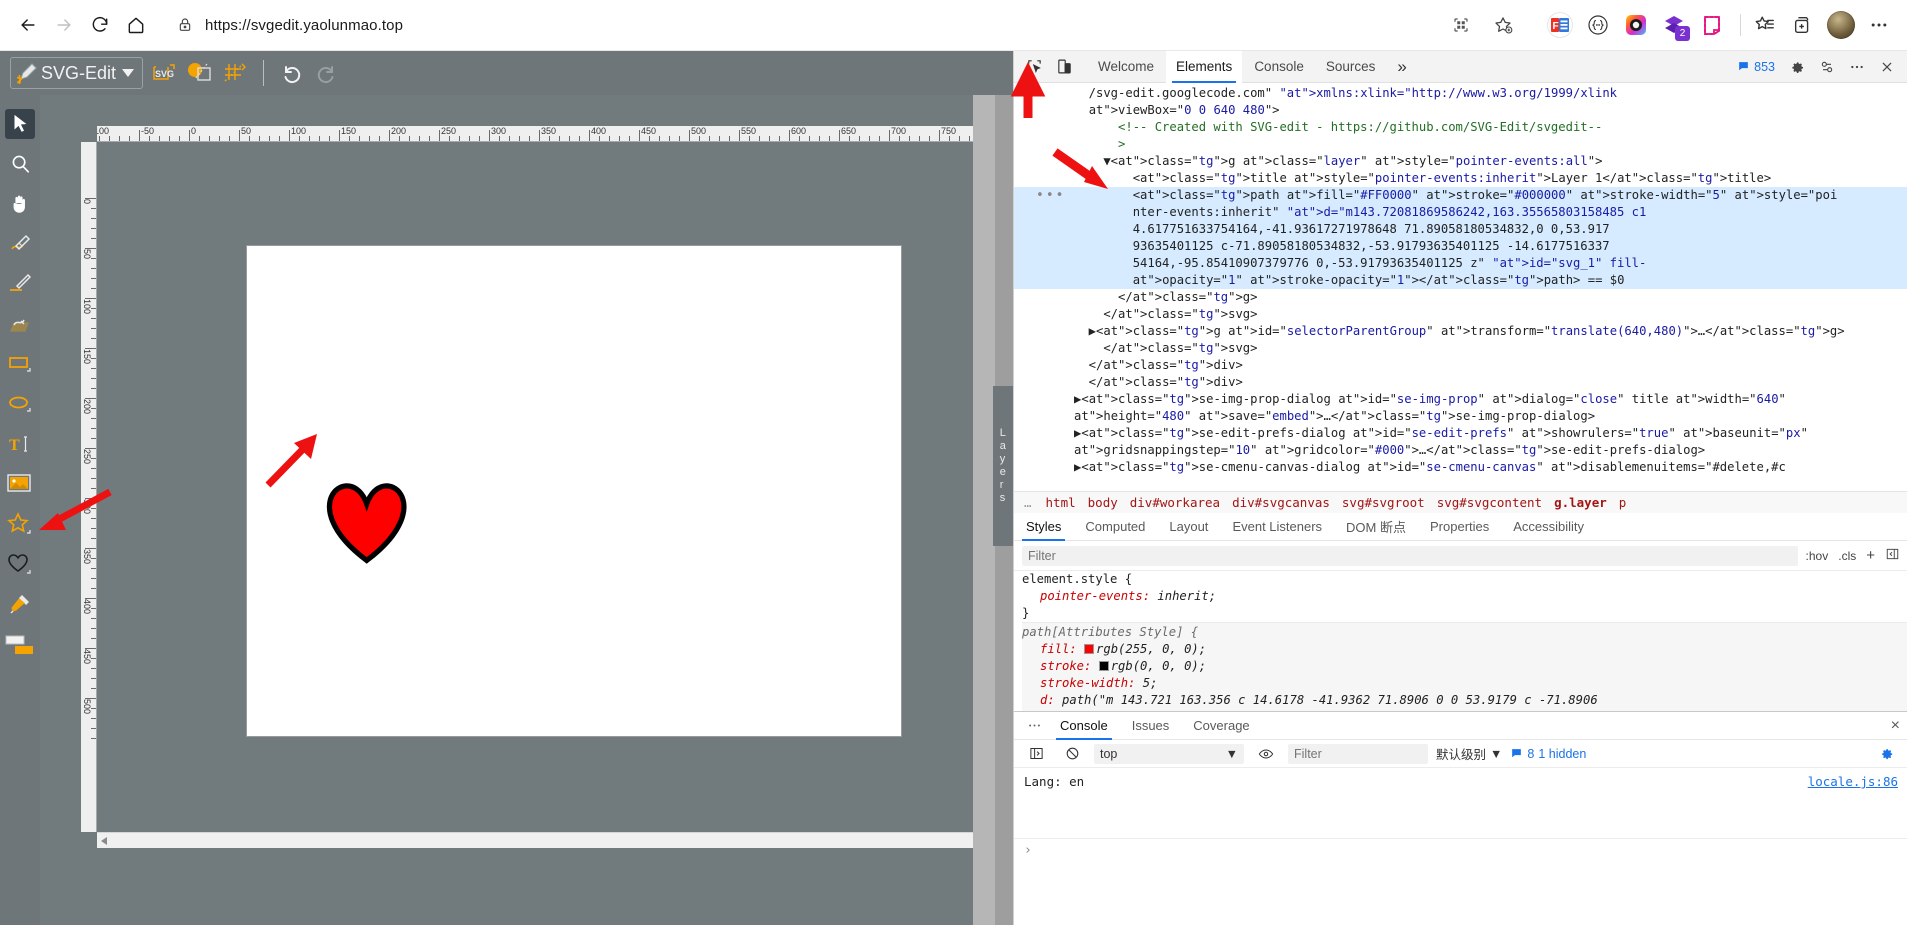  What do you see at coordinates (89, 487) in the screenshot?
I see `vertical-ruler: 0 50 100 150 200 250 300 350 400 450 500` at bounding box center [89, 487].